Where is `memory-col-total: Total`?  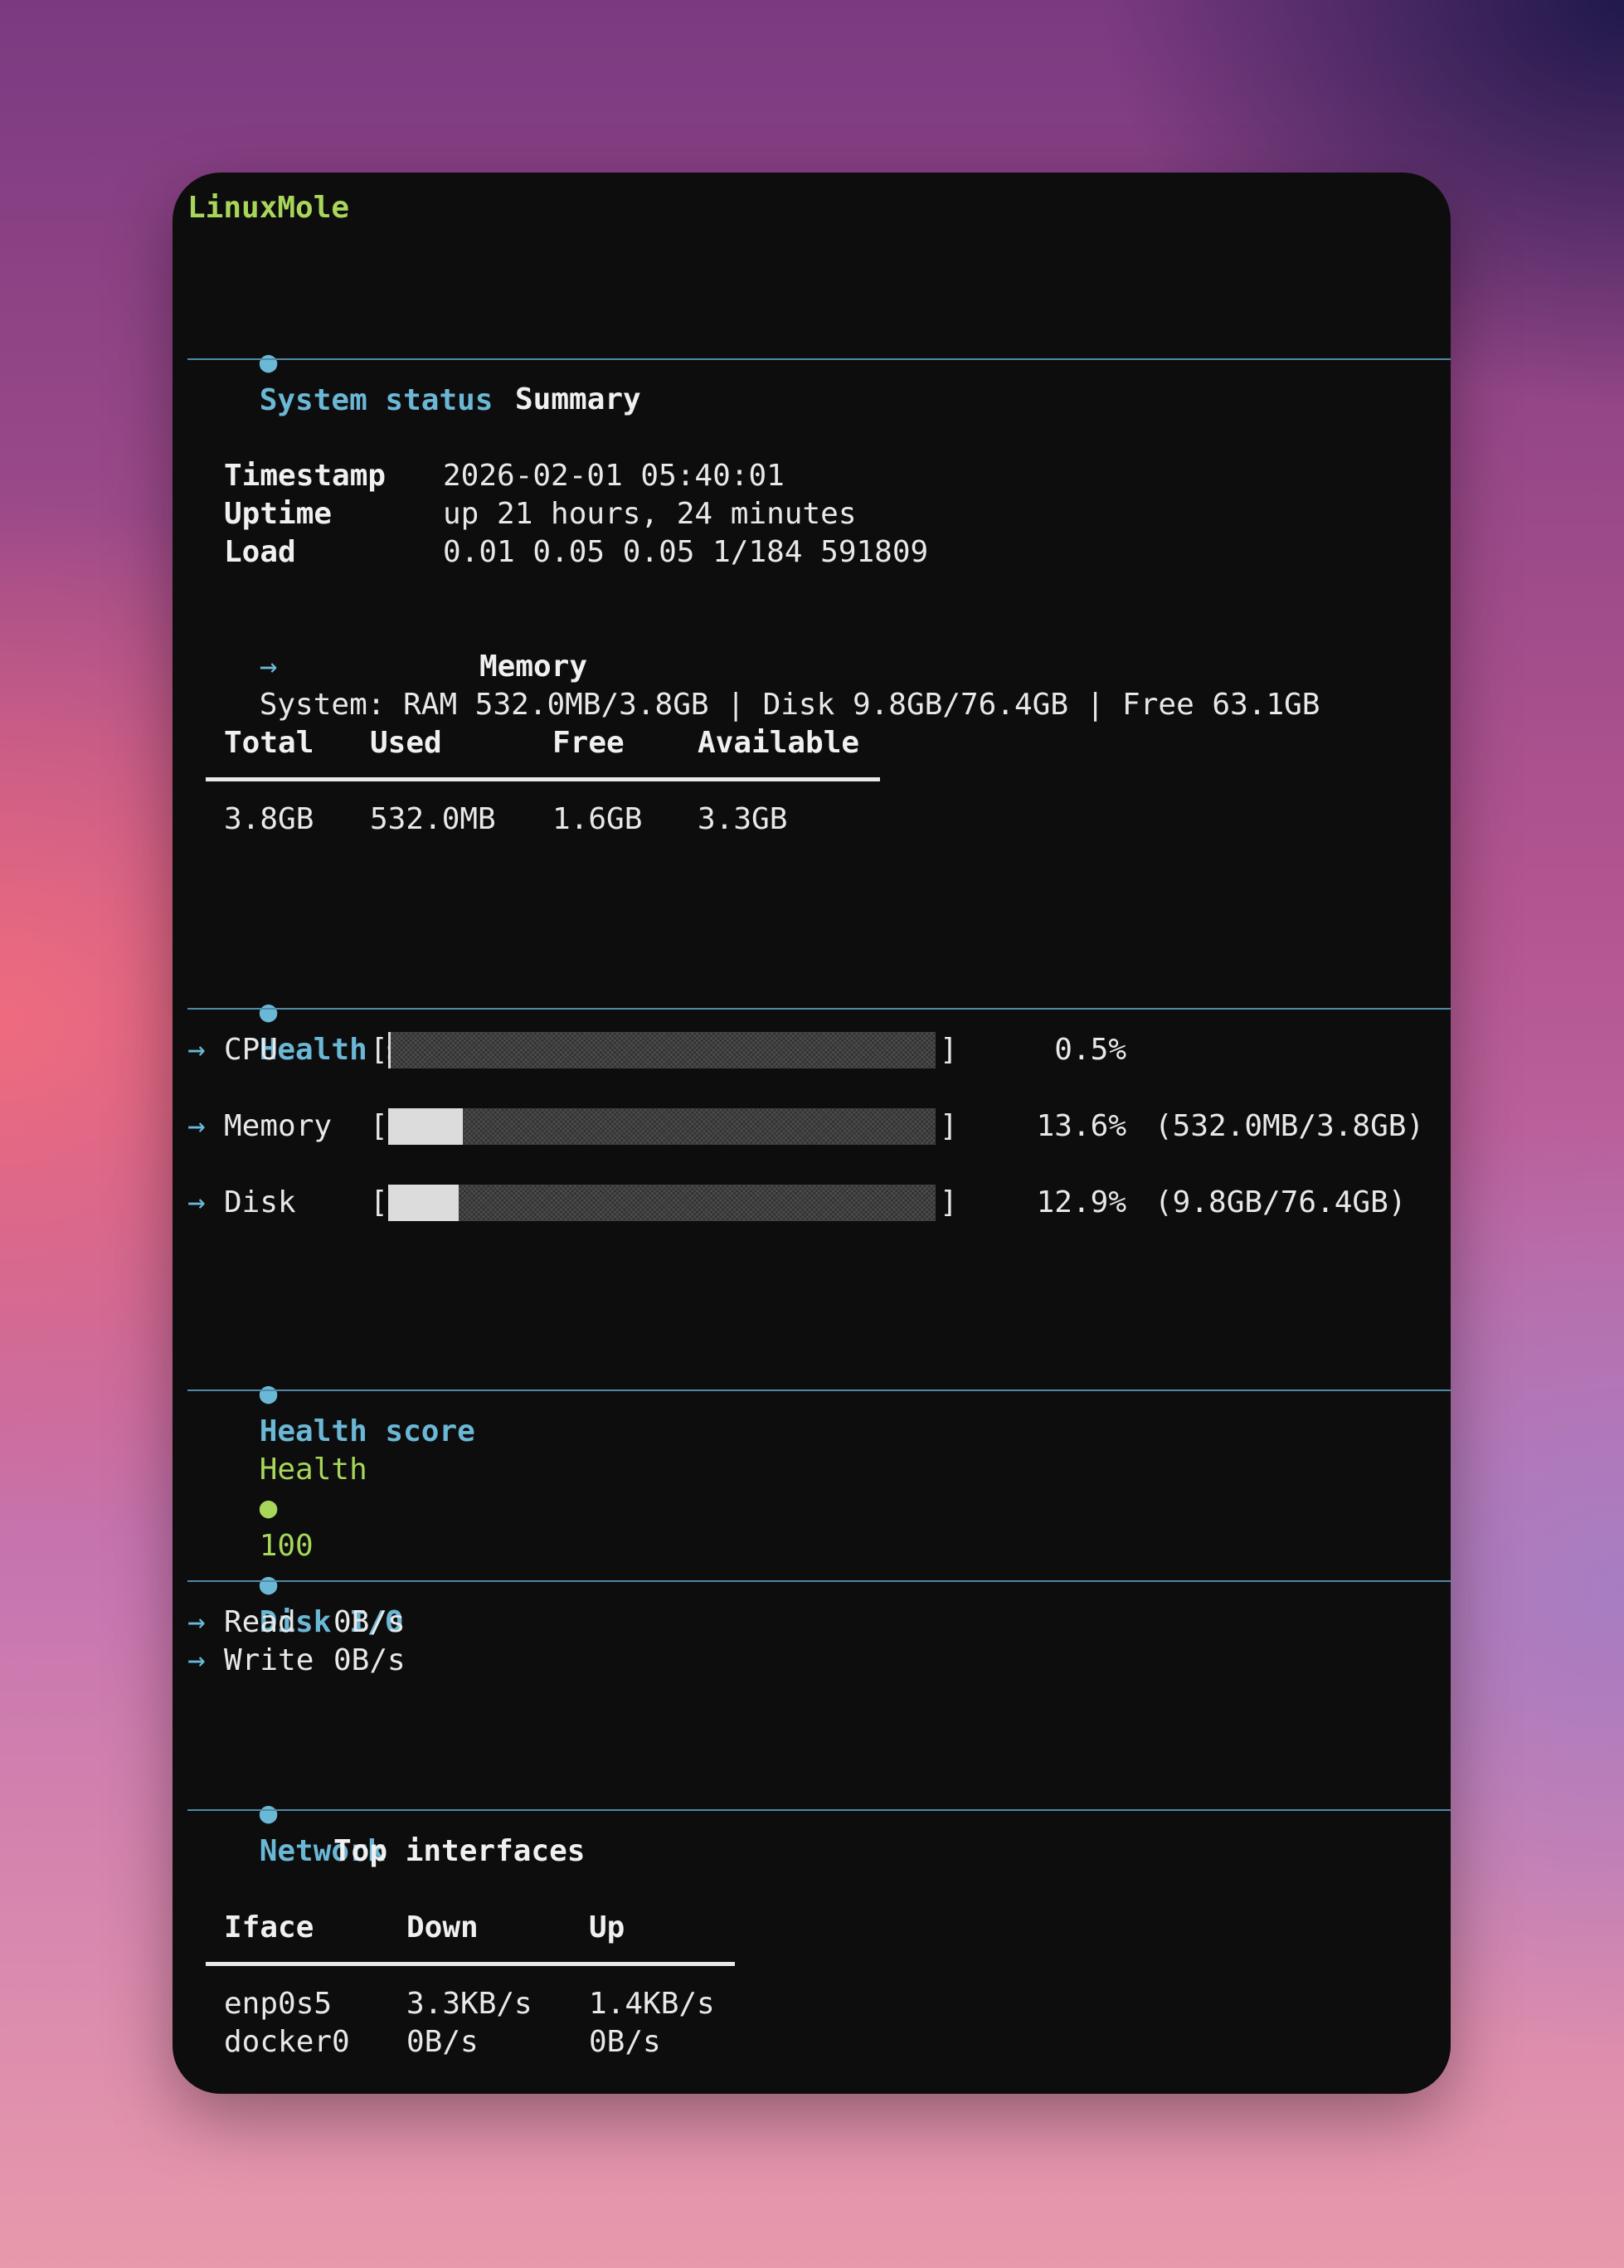
memory-col-total: Total is located at coordinates (269, 743).